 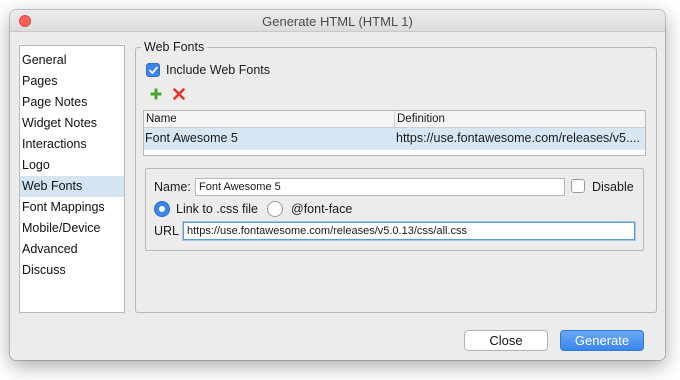 I want to click on font-face-label: @font-face, so click(x=321, y=209).